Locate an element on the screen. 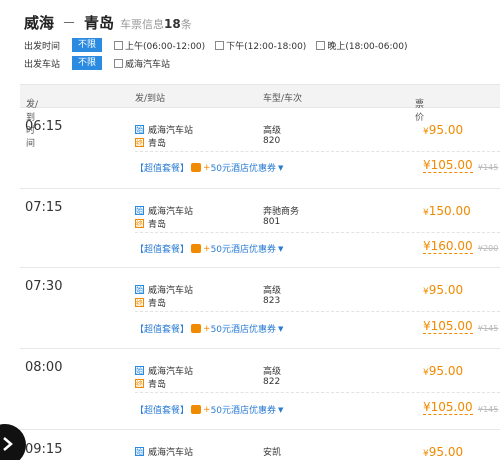 This screenshot has width=500, height=460. chevron-icon is located at coordinates (8, 444).